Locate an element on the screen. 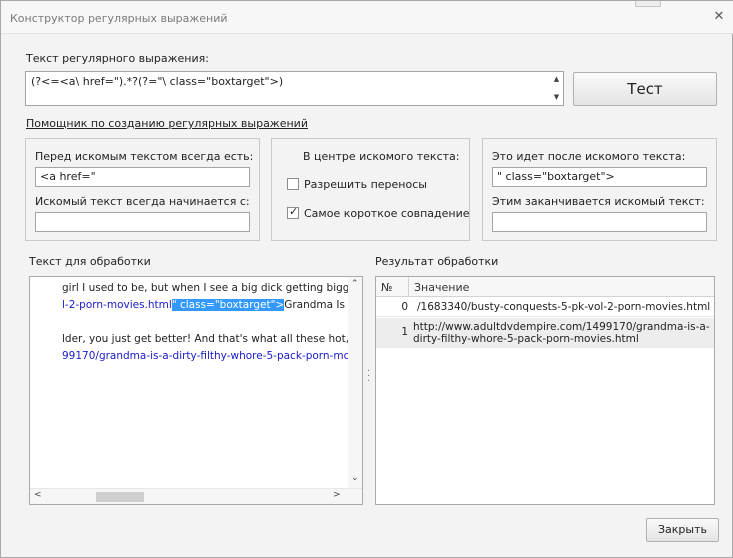 This screenshot has height=558, width=733. allow-breaks-label: Разрешить переносы is located at coordinates (365, 184).